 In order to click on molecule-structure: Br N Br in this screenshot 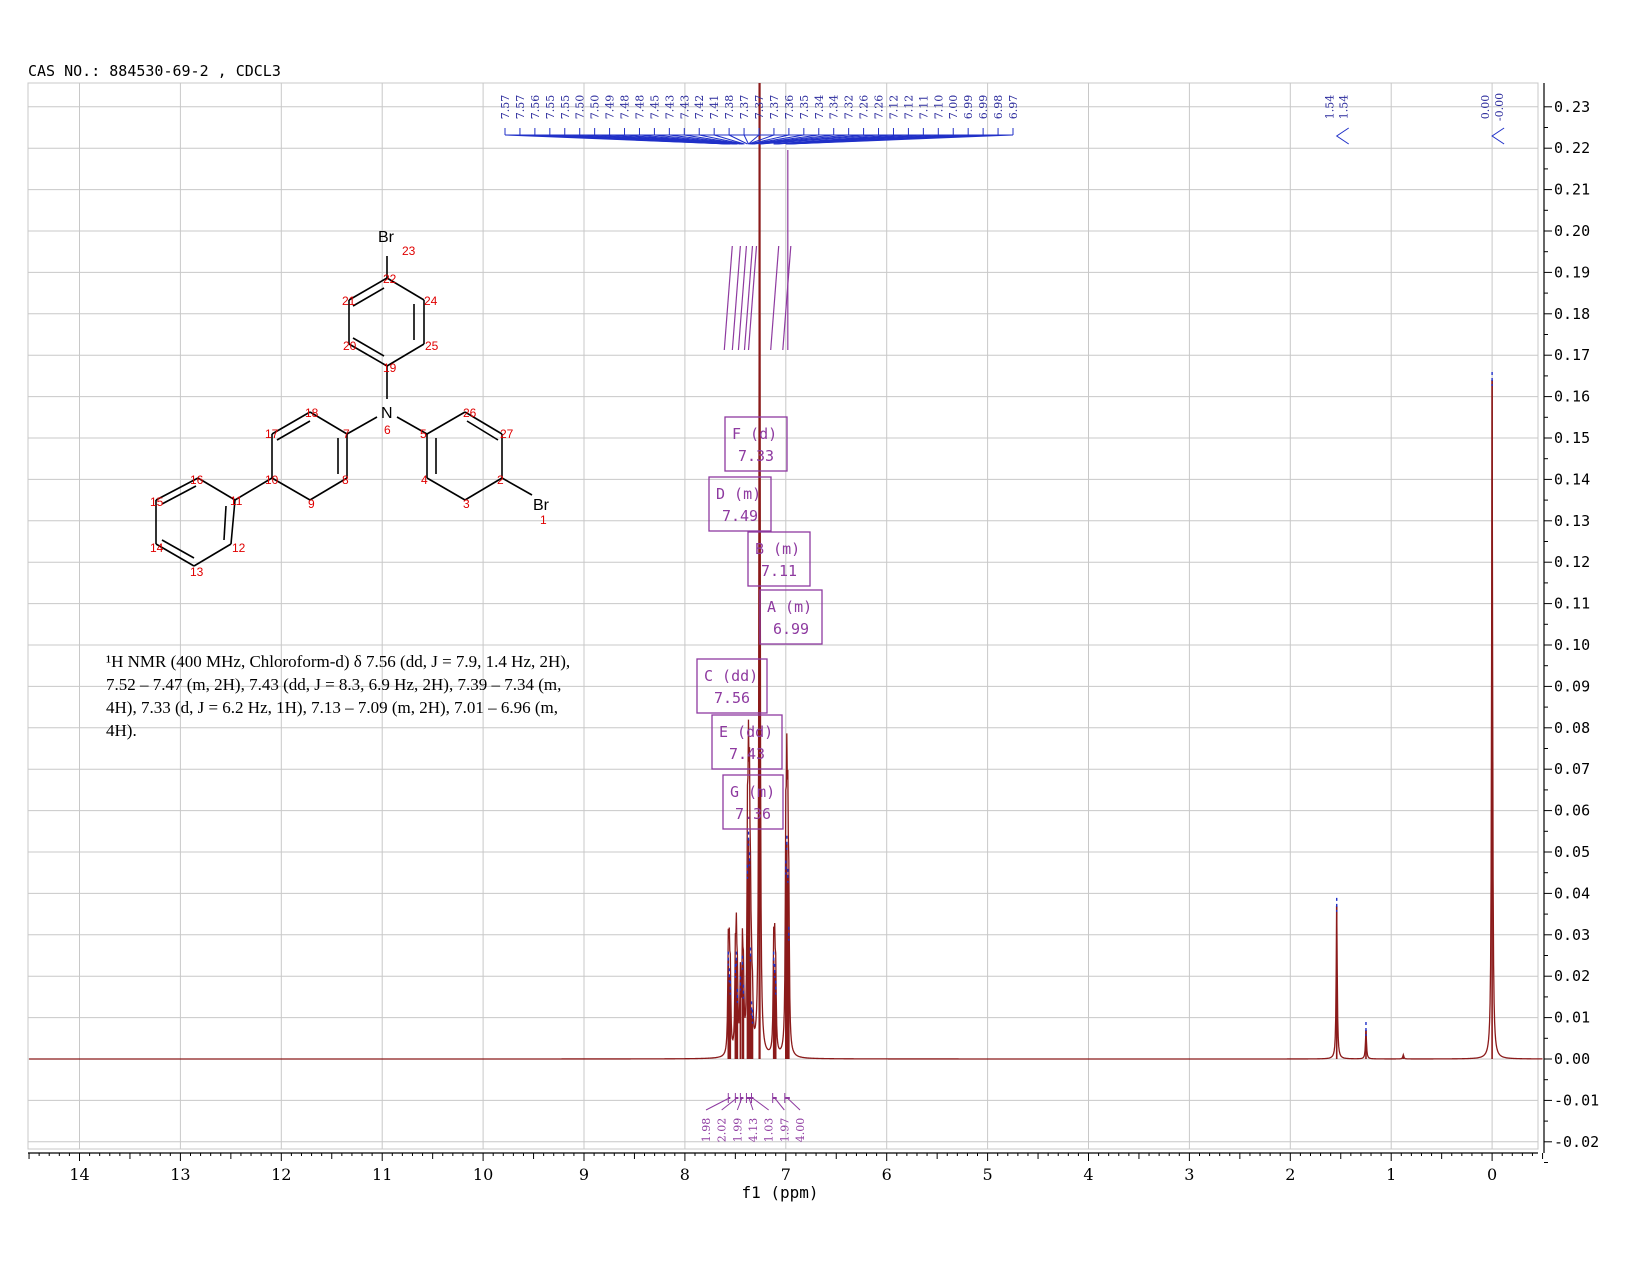, I will do `click(352, 398)`.